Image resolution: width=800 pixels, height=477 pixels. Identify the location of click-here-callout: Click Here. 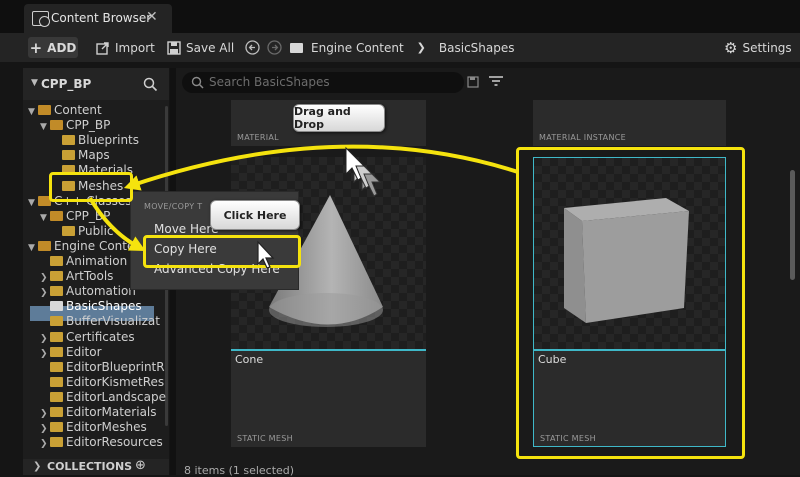
(255, 215).